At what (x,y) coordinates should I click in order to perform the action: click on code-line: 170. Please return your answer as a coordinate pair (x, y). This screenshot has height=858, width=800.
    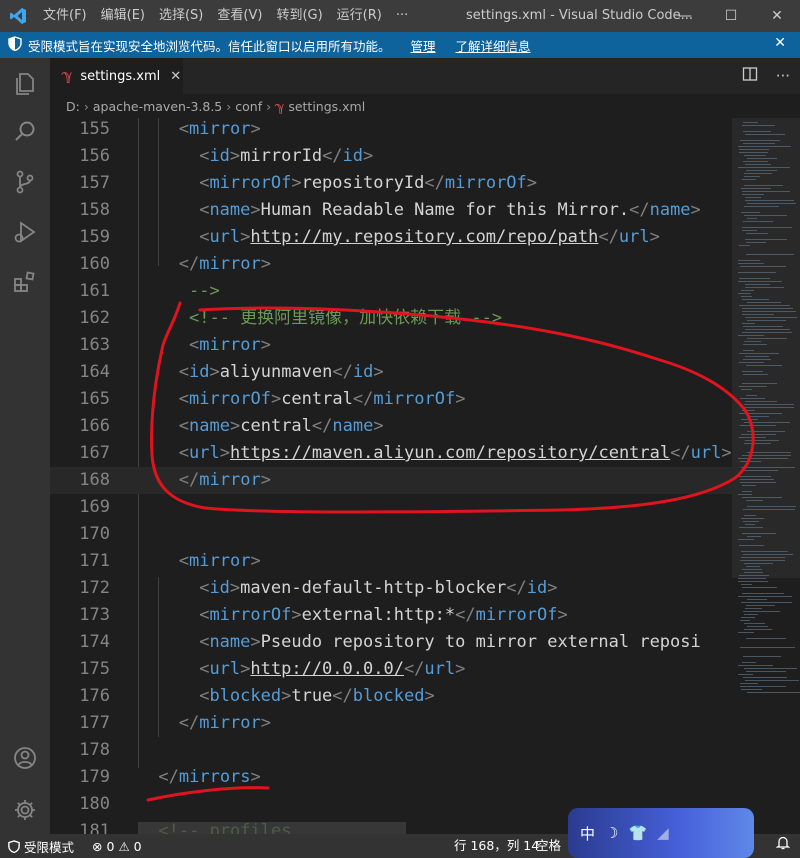
    Looking at the image, I should click on (391, 534).